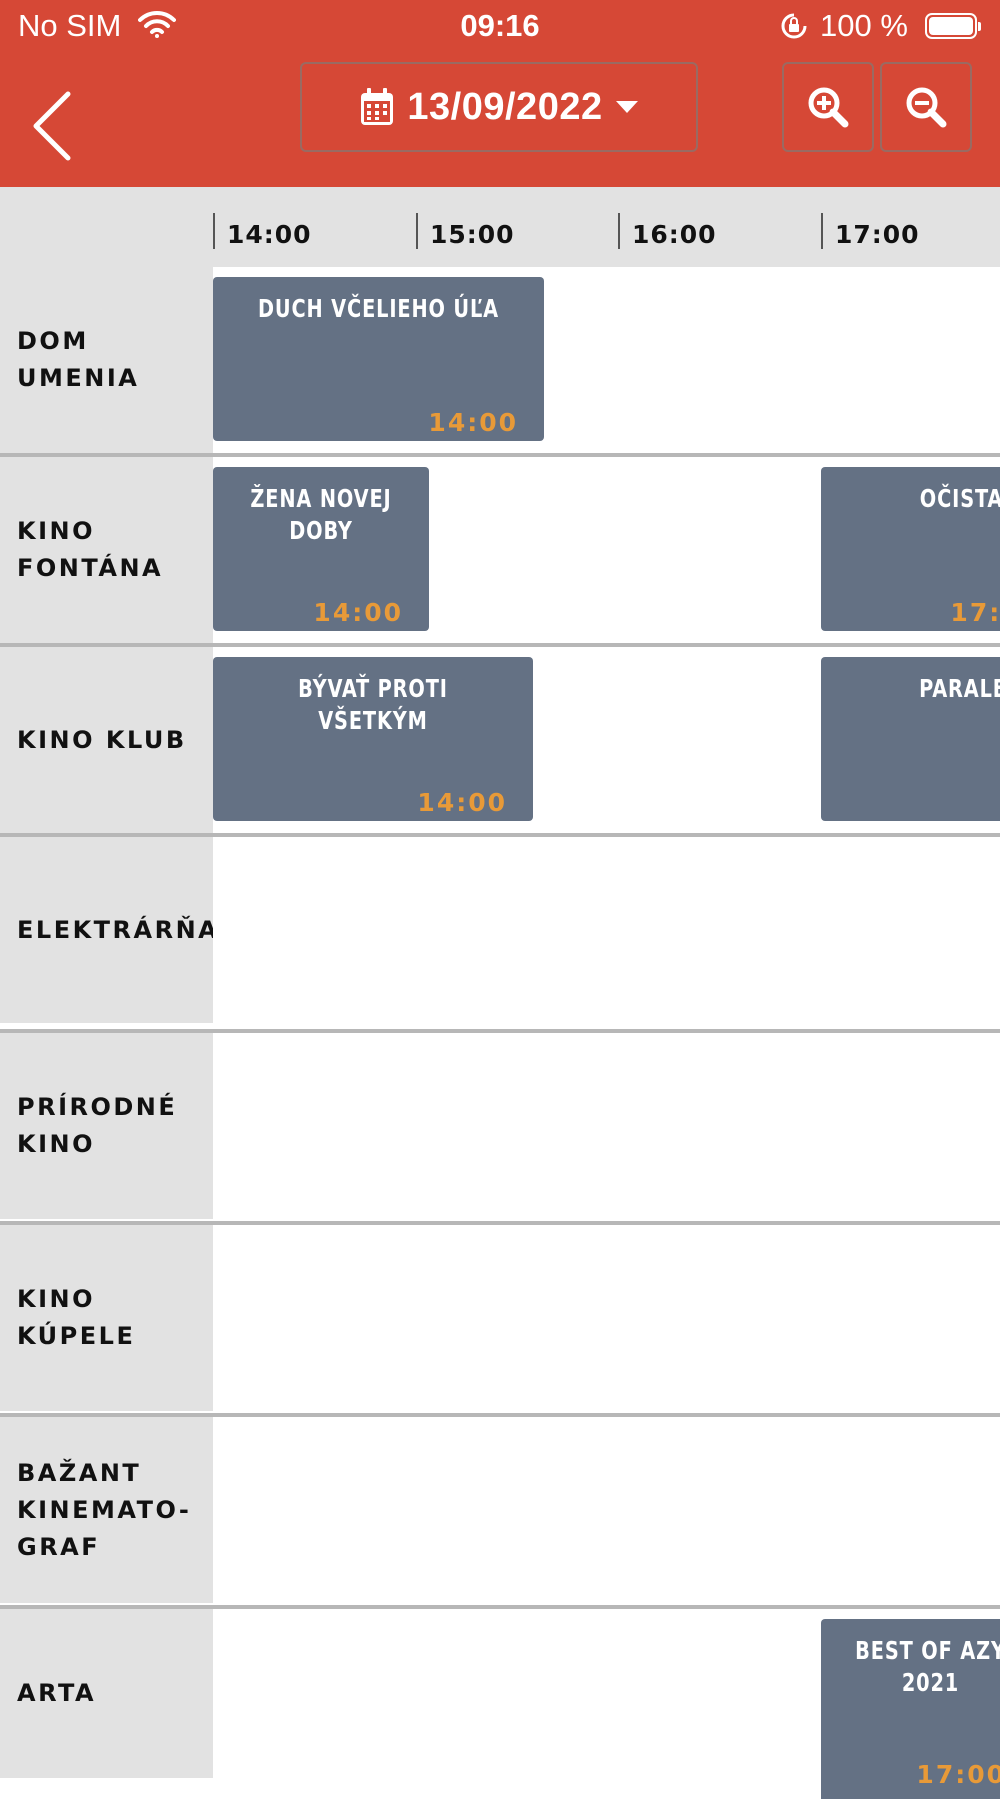  I want to click on venue-label: DOM UMENIA, so click(106, 360).